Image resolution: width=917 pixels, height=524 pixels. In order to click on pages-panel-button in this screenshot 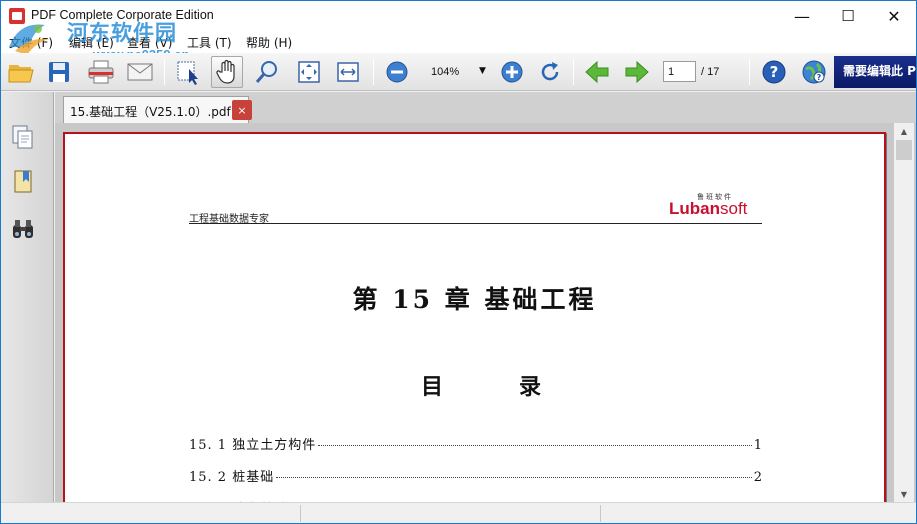, I will do `click(23, 137)`.